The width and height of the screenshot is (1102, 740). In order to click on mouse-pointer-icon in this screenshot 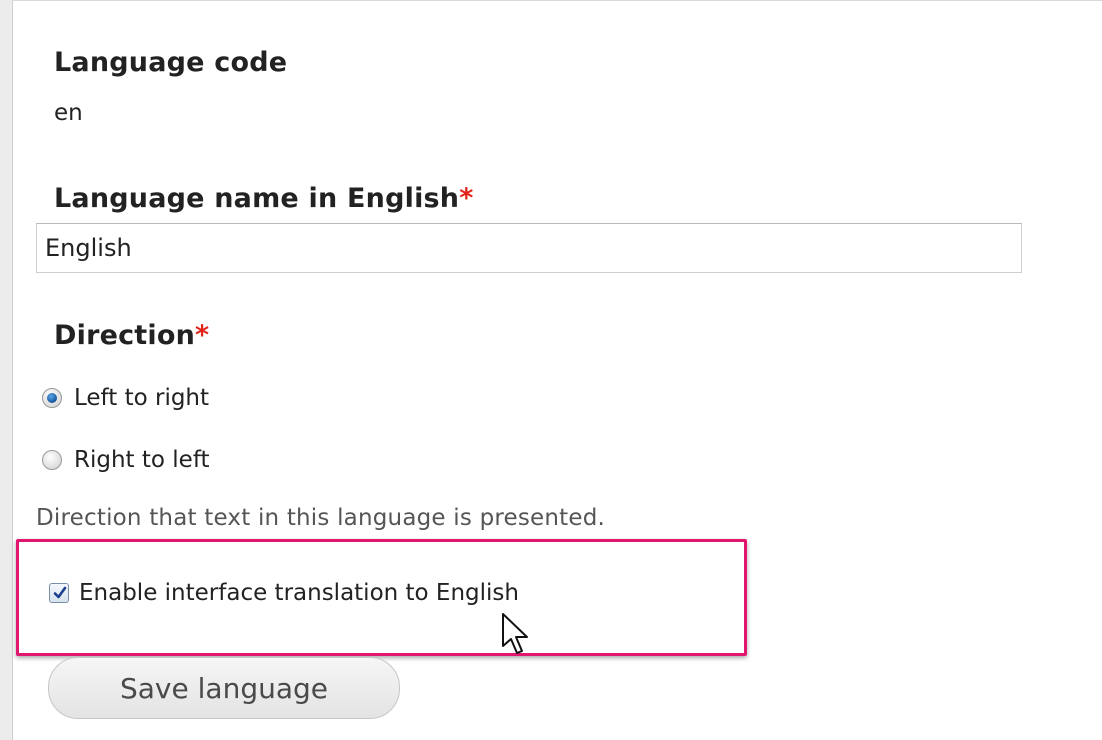, I will do `click(515, 633)`.